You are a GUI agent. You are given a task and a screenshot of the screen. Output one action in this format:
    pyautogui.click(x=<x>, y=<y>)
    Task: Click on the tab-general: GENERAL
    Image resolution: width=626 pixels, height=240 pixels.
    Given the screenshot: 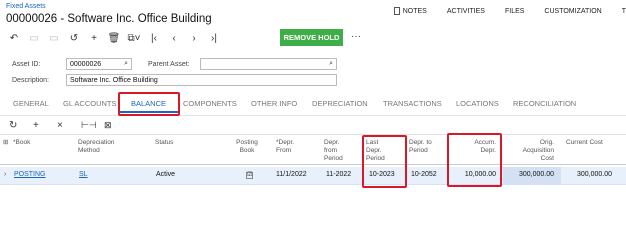 What is the action you would take?
    pyautogui.click(x=31, y=103)
    